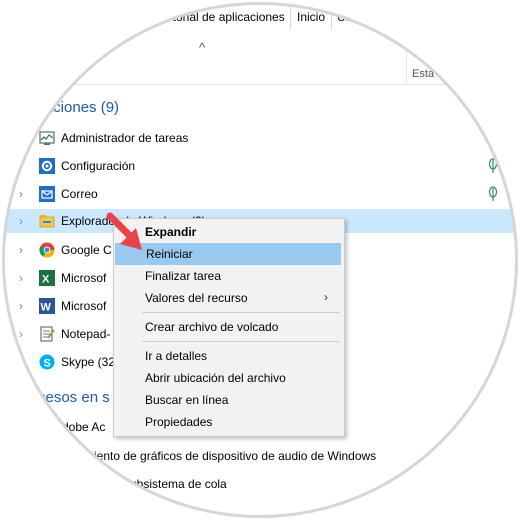  I want to click on red-pointer-arrow-icon, so click(124, 231).